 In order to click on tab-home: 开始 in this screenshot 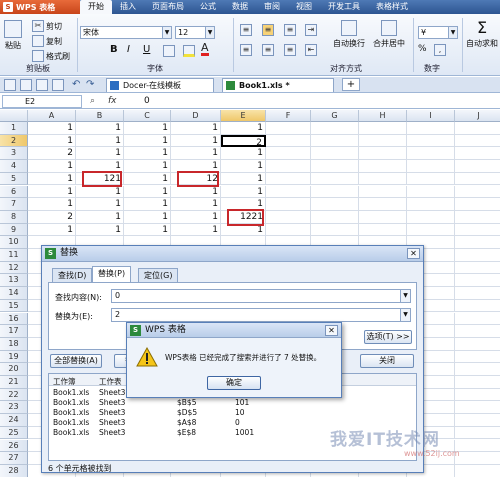, I will do `click(96, 7)`.